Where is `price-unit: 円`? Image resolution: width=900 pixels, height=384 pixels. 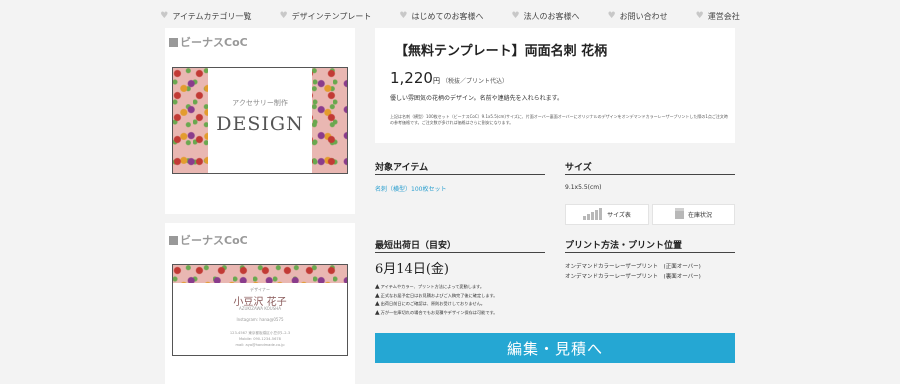 price-unit: 円 is located at coordinates (436, 81).